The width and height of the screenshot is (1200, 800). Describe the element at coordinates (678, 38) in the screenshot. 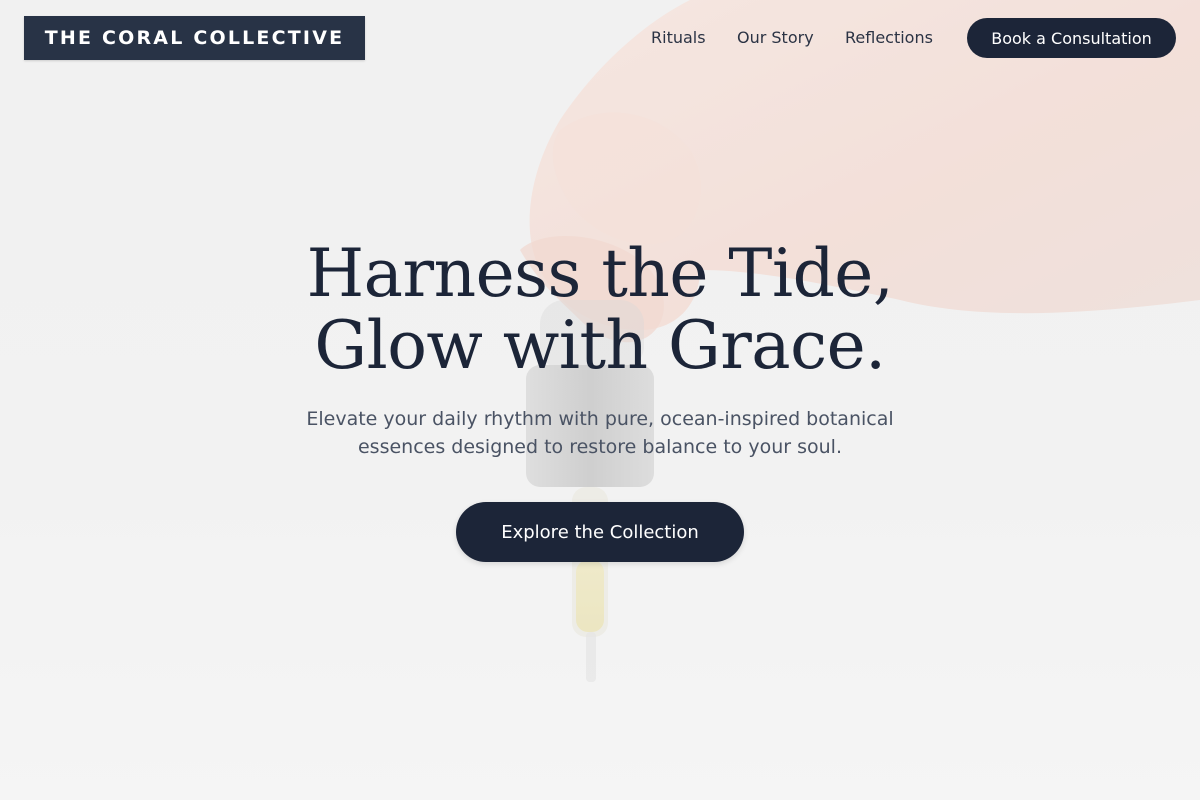

I see `nav-link-rituals: Rituals` at that location.